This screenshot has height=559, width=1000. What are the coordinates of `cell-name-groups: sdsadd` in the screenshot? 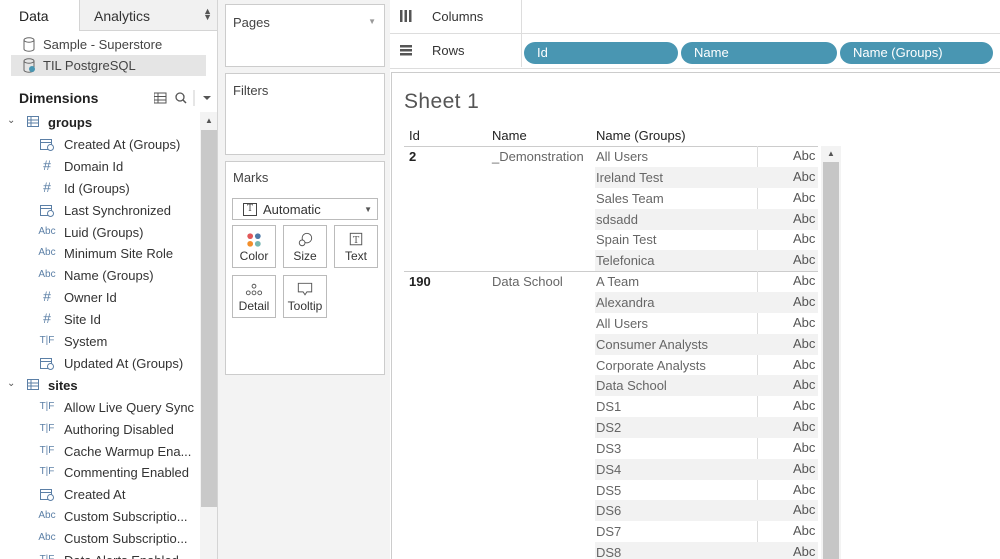 It's located at (617, 219).